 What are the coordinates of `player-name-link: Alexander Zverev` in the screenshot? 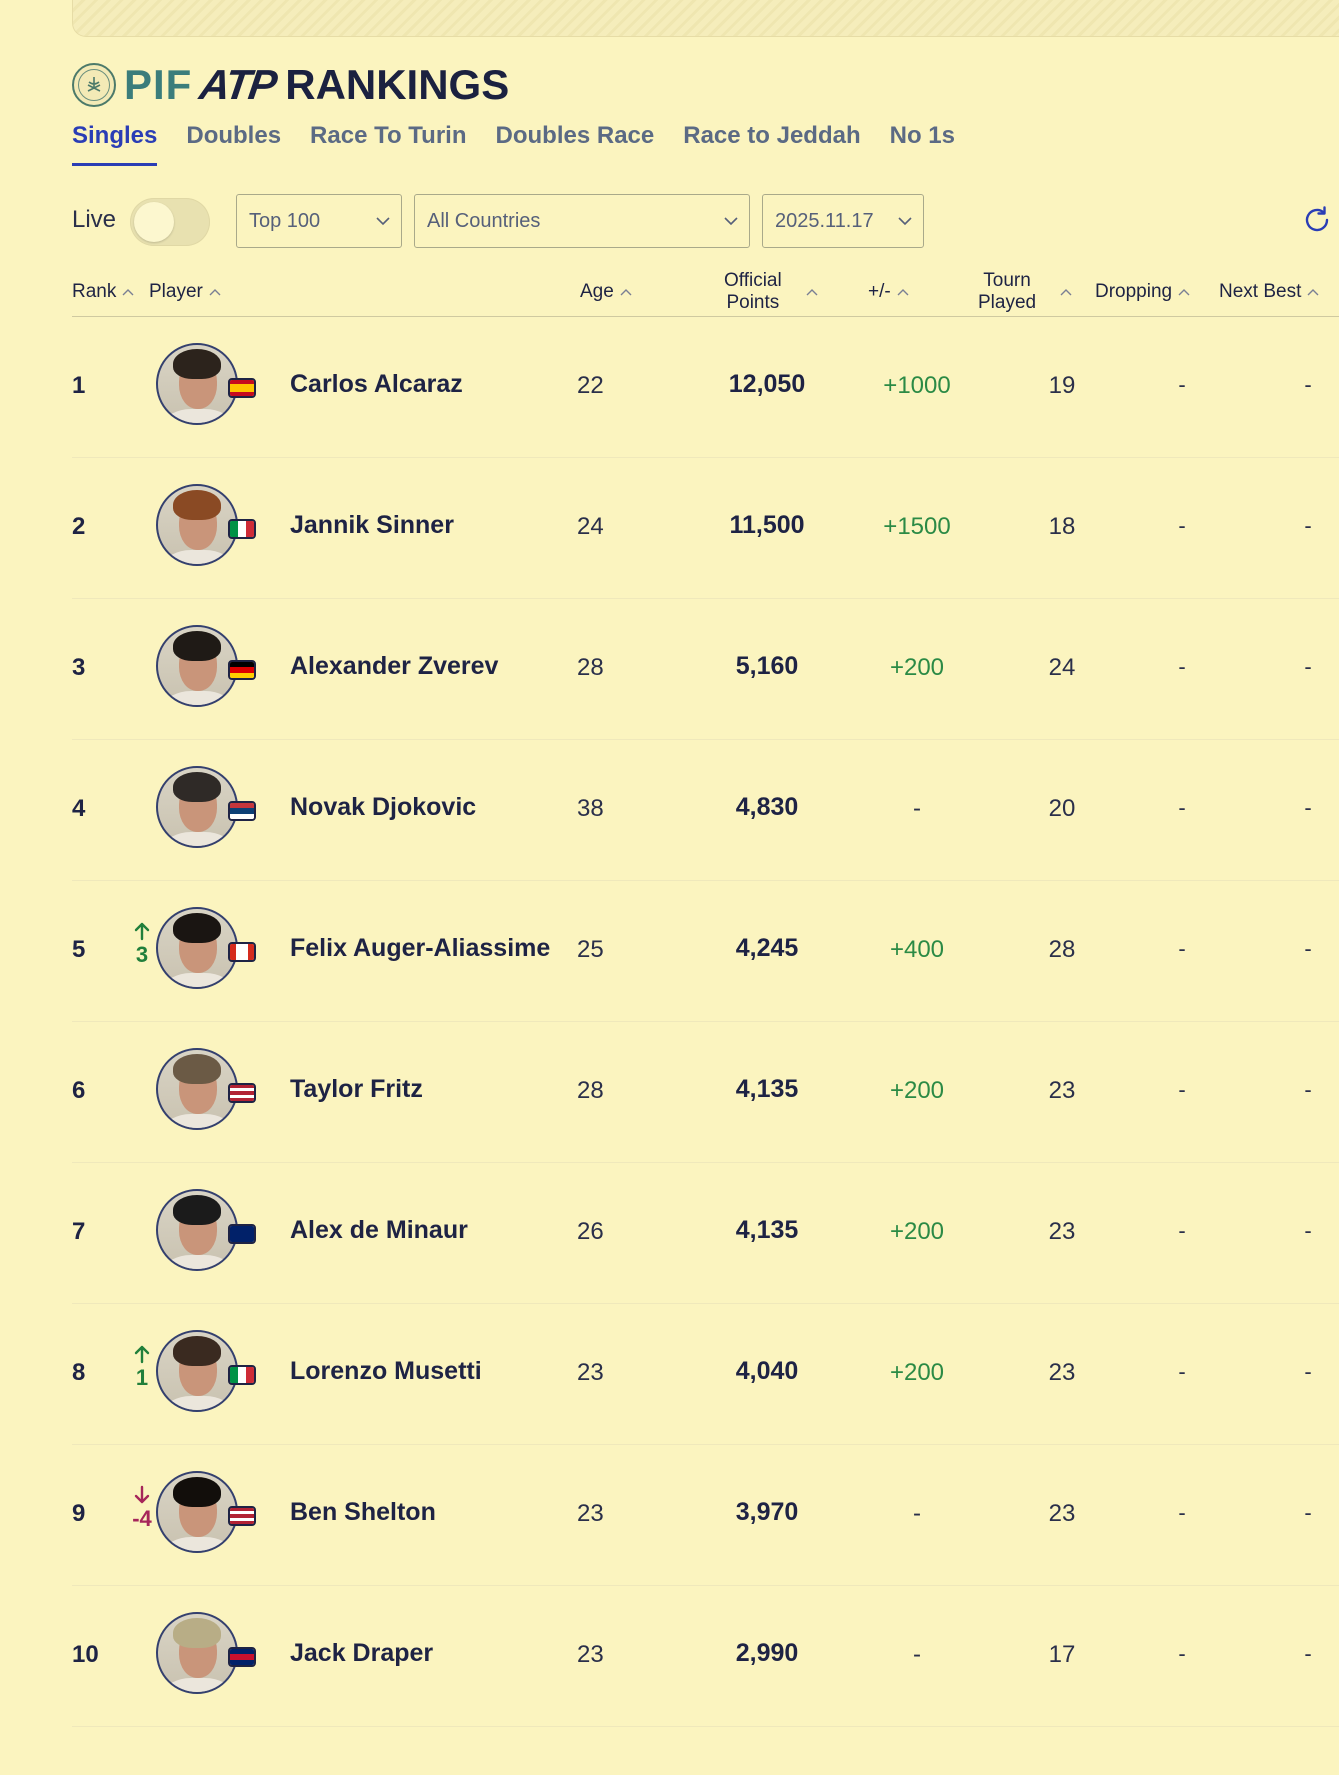 It's located at (394, 666).